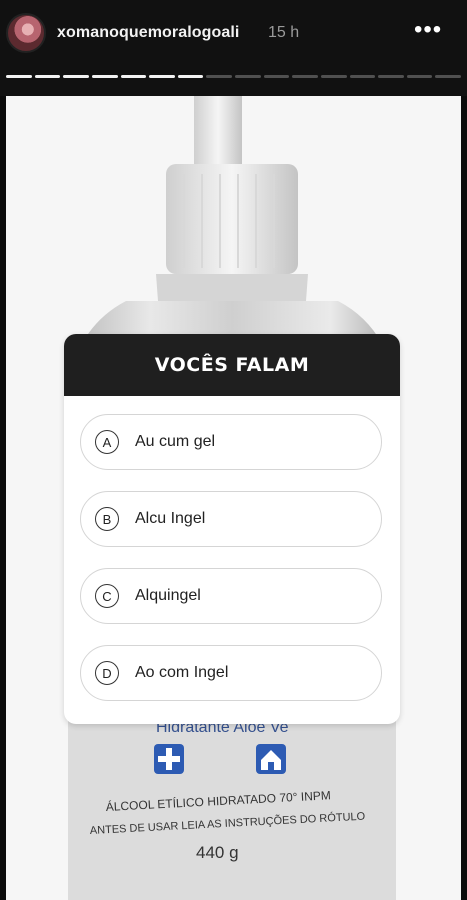 The width and height of the screenshot is (467, 900). Describe the element at coordinates (148, 33) in the screenshot. I see `username: xomanoquemoralogoali` at that location.